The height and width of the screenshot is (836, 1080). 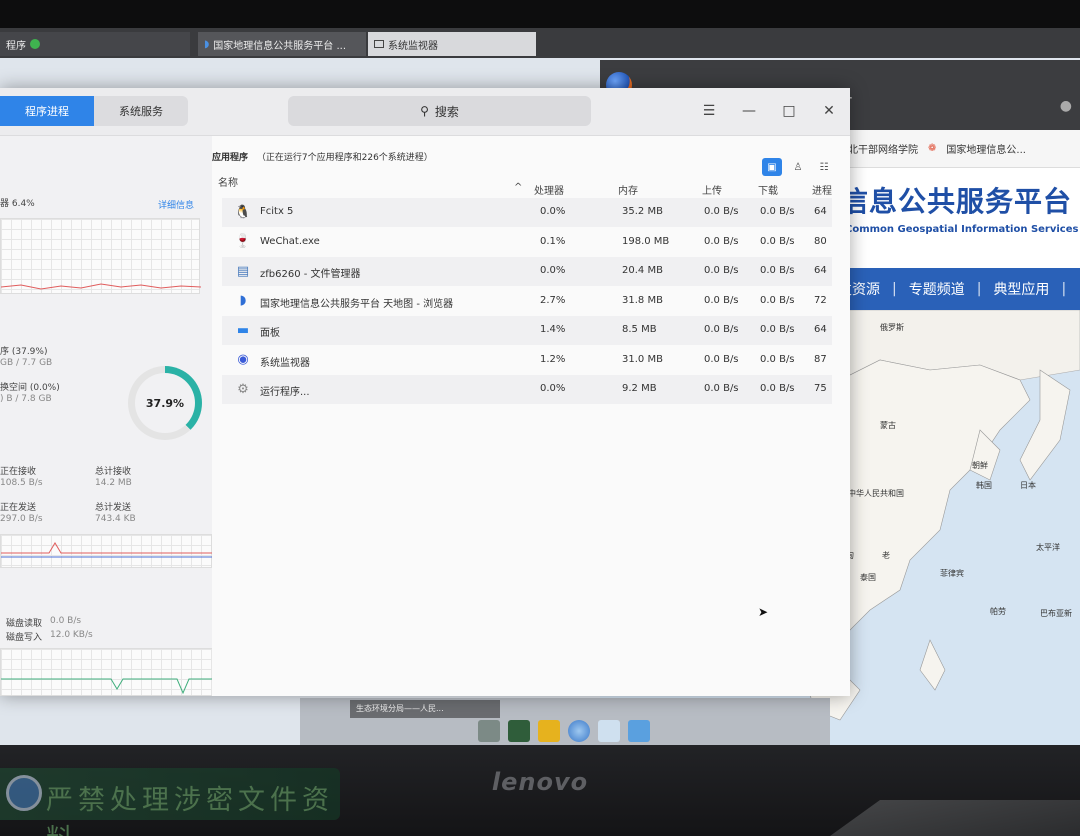 What do you see at coordinates (829, 111) in the screenshot?
I see `close-icon: ✕` at bounding box center [829, 111].